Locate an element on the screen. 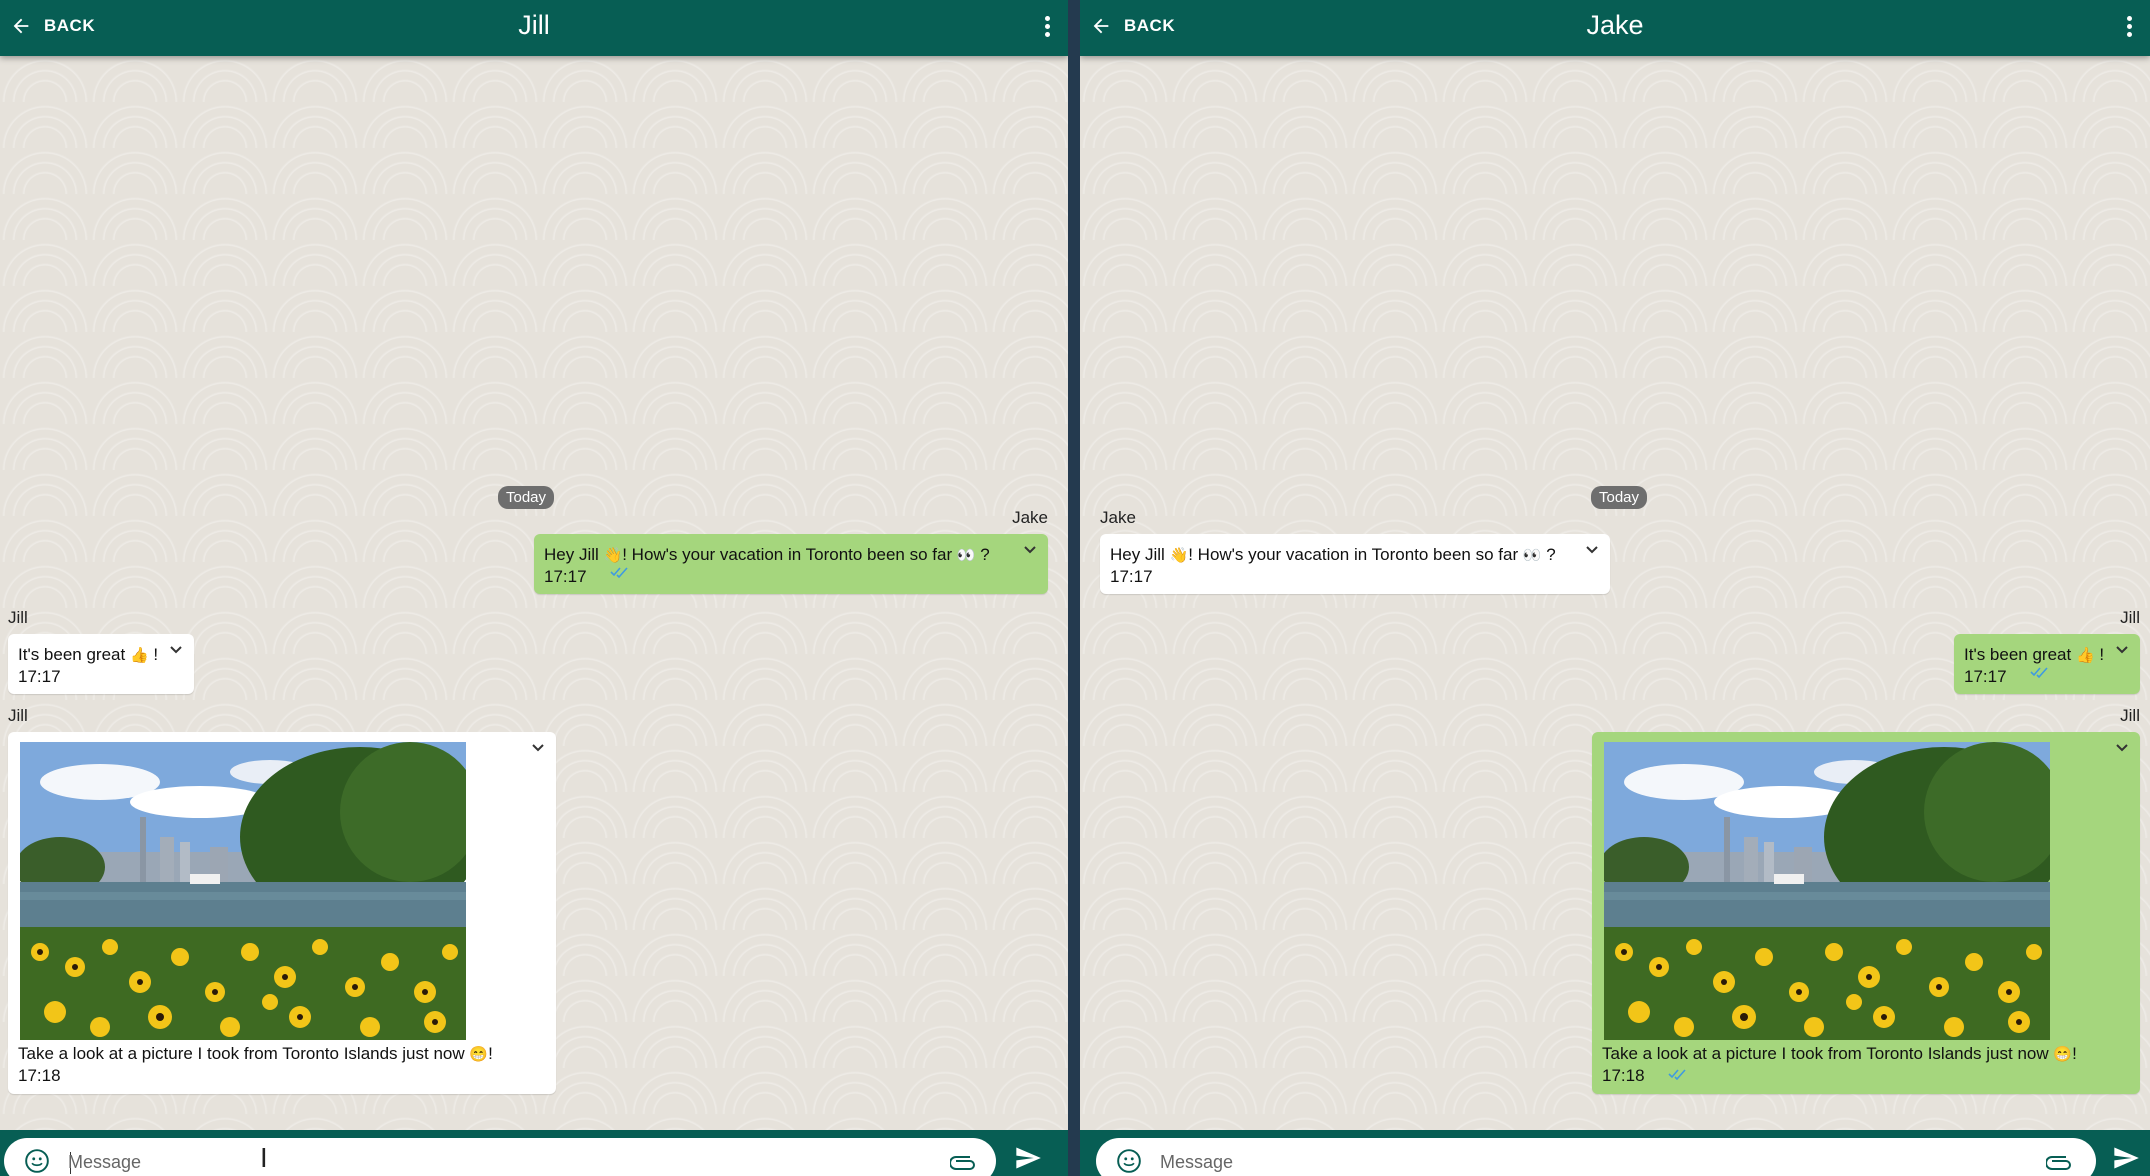 The width and height of the screenshot is (2150, 1176). text-cursor-icon: I is located at coordinates (264, 1159).